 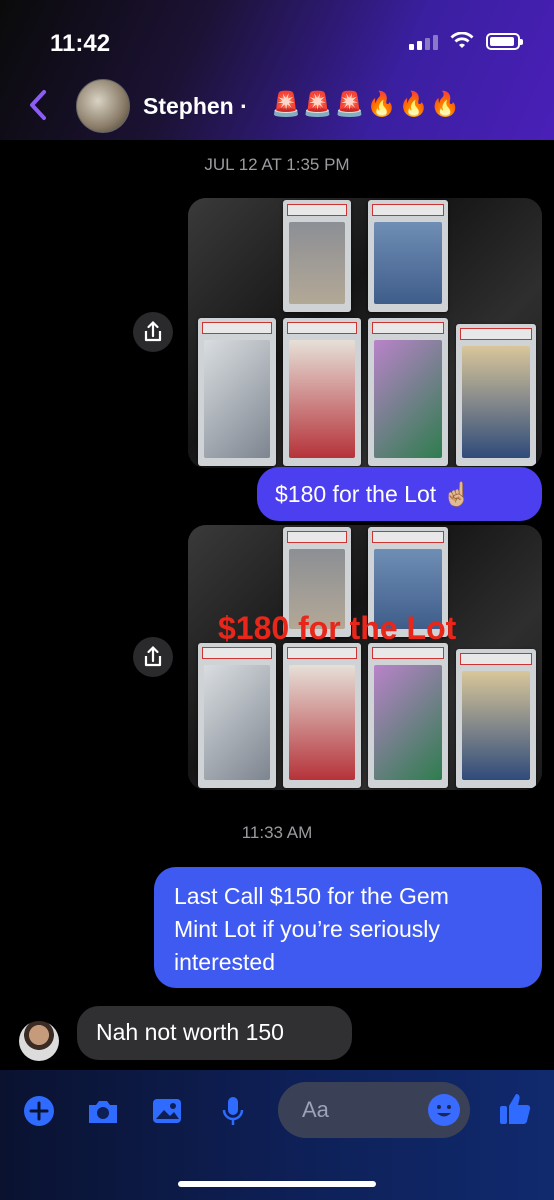 I want to click on gallery-icon, so click(x=167, y=1111).